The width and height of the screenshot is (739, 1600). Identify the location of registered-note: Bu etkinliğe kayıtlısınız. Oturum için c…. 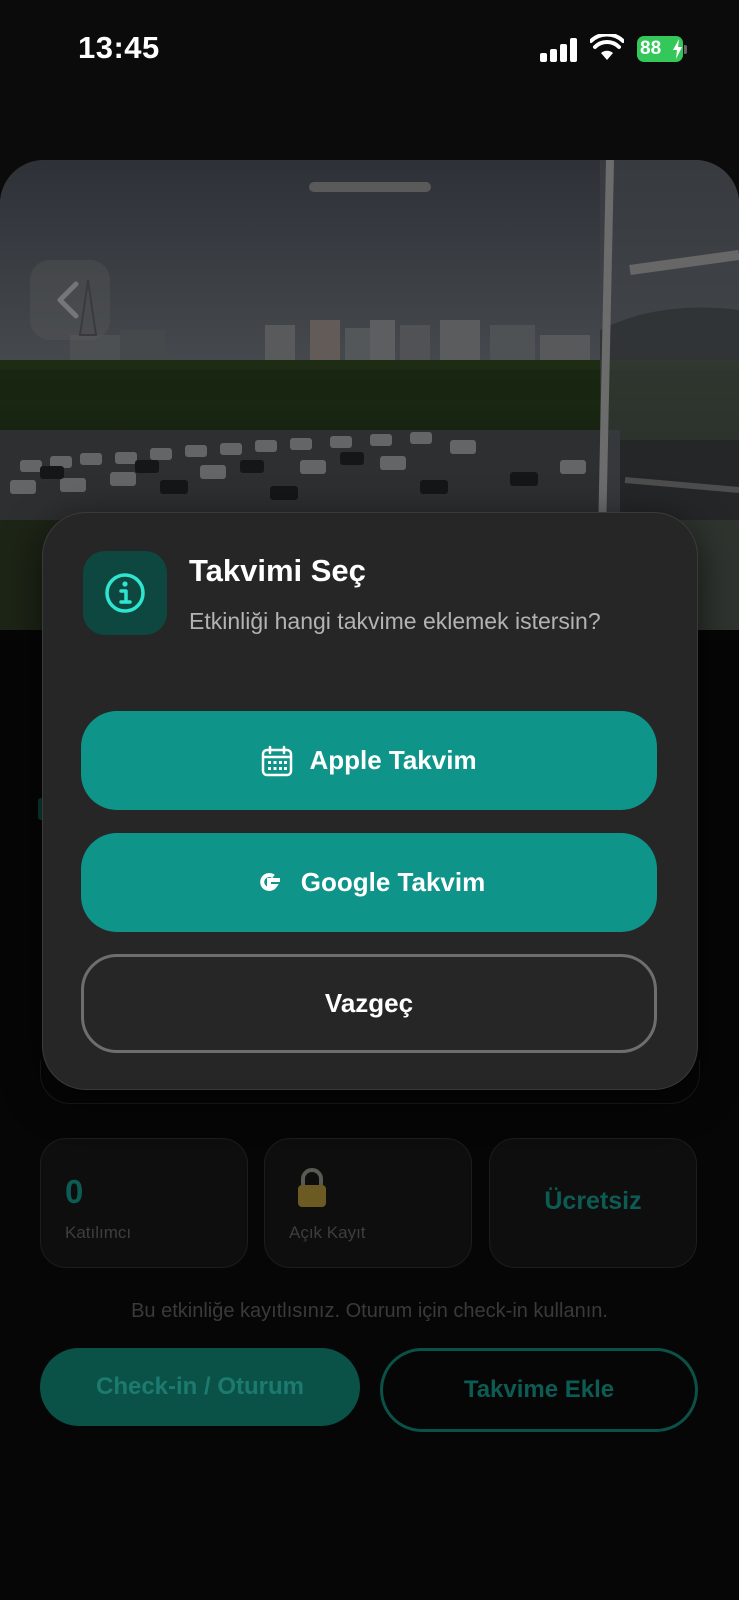
(369, 1311).